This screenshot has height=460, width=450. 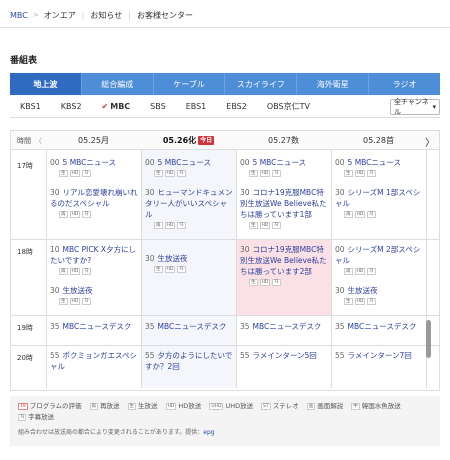 What do you see at coordinates (208, 432) in the screenshot?
I see `provider-link: epg` at bounding box center [208, 432].